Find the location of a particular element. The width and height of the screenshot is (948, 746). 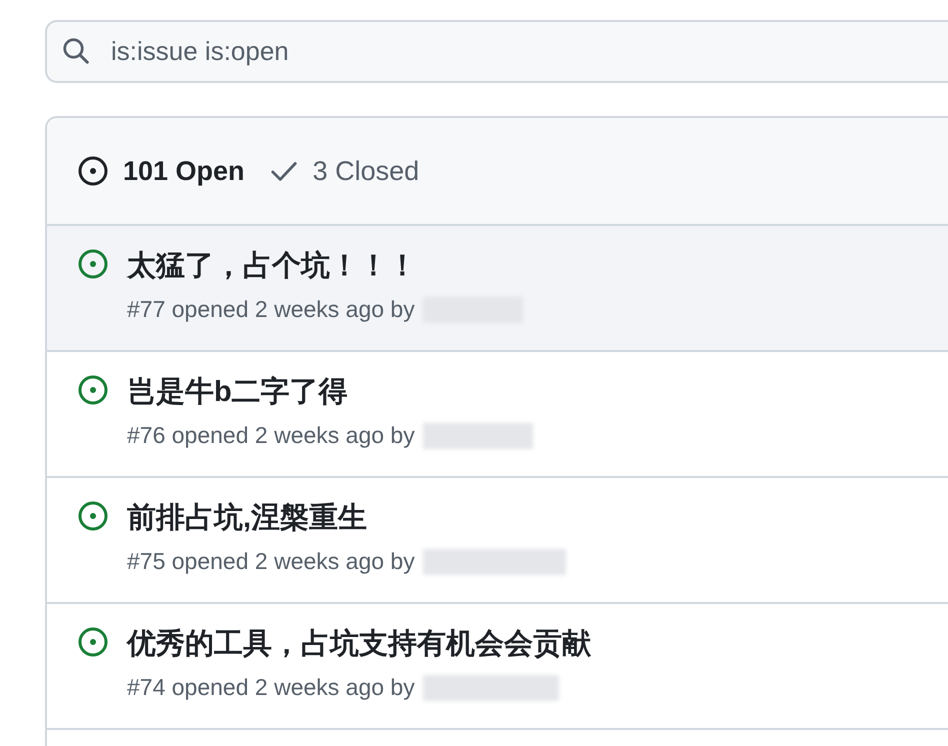

issue-title: 太猛了，占个坑！！！ is located at coordinates (325, 266).